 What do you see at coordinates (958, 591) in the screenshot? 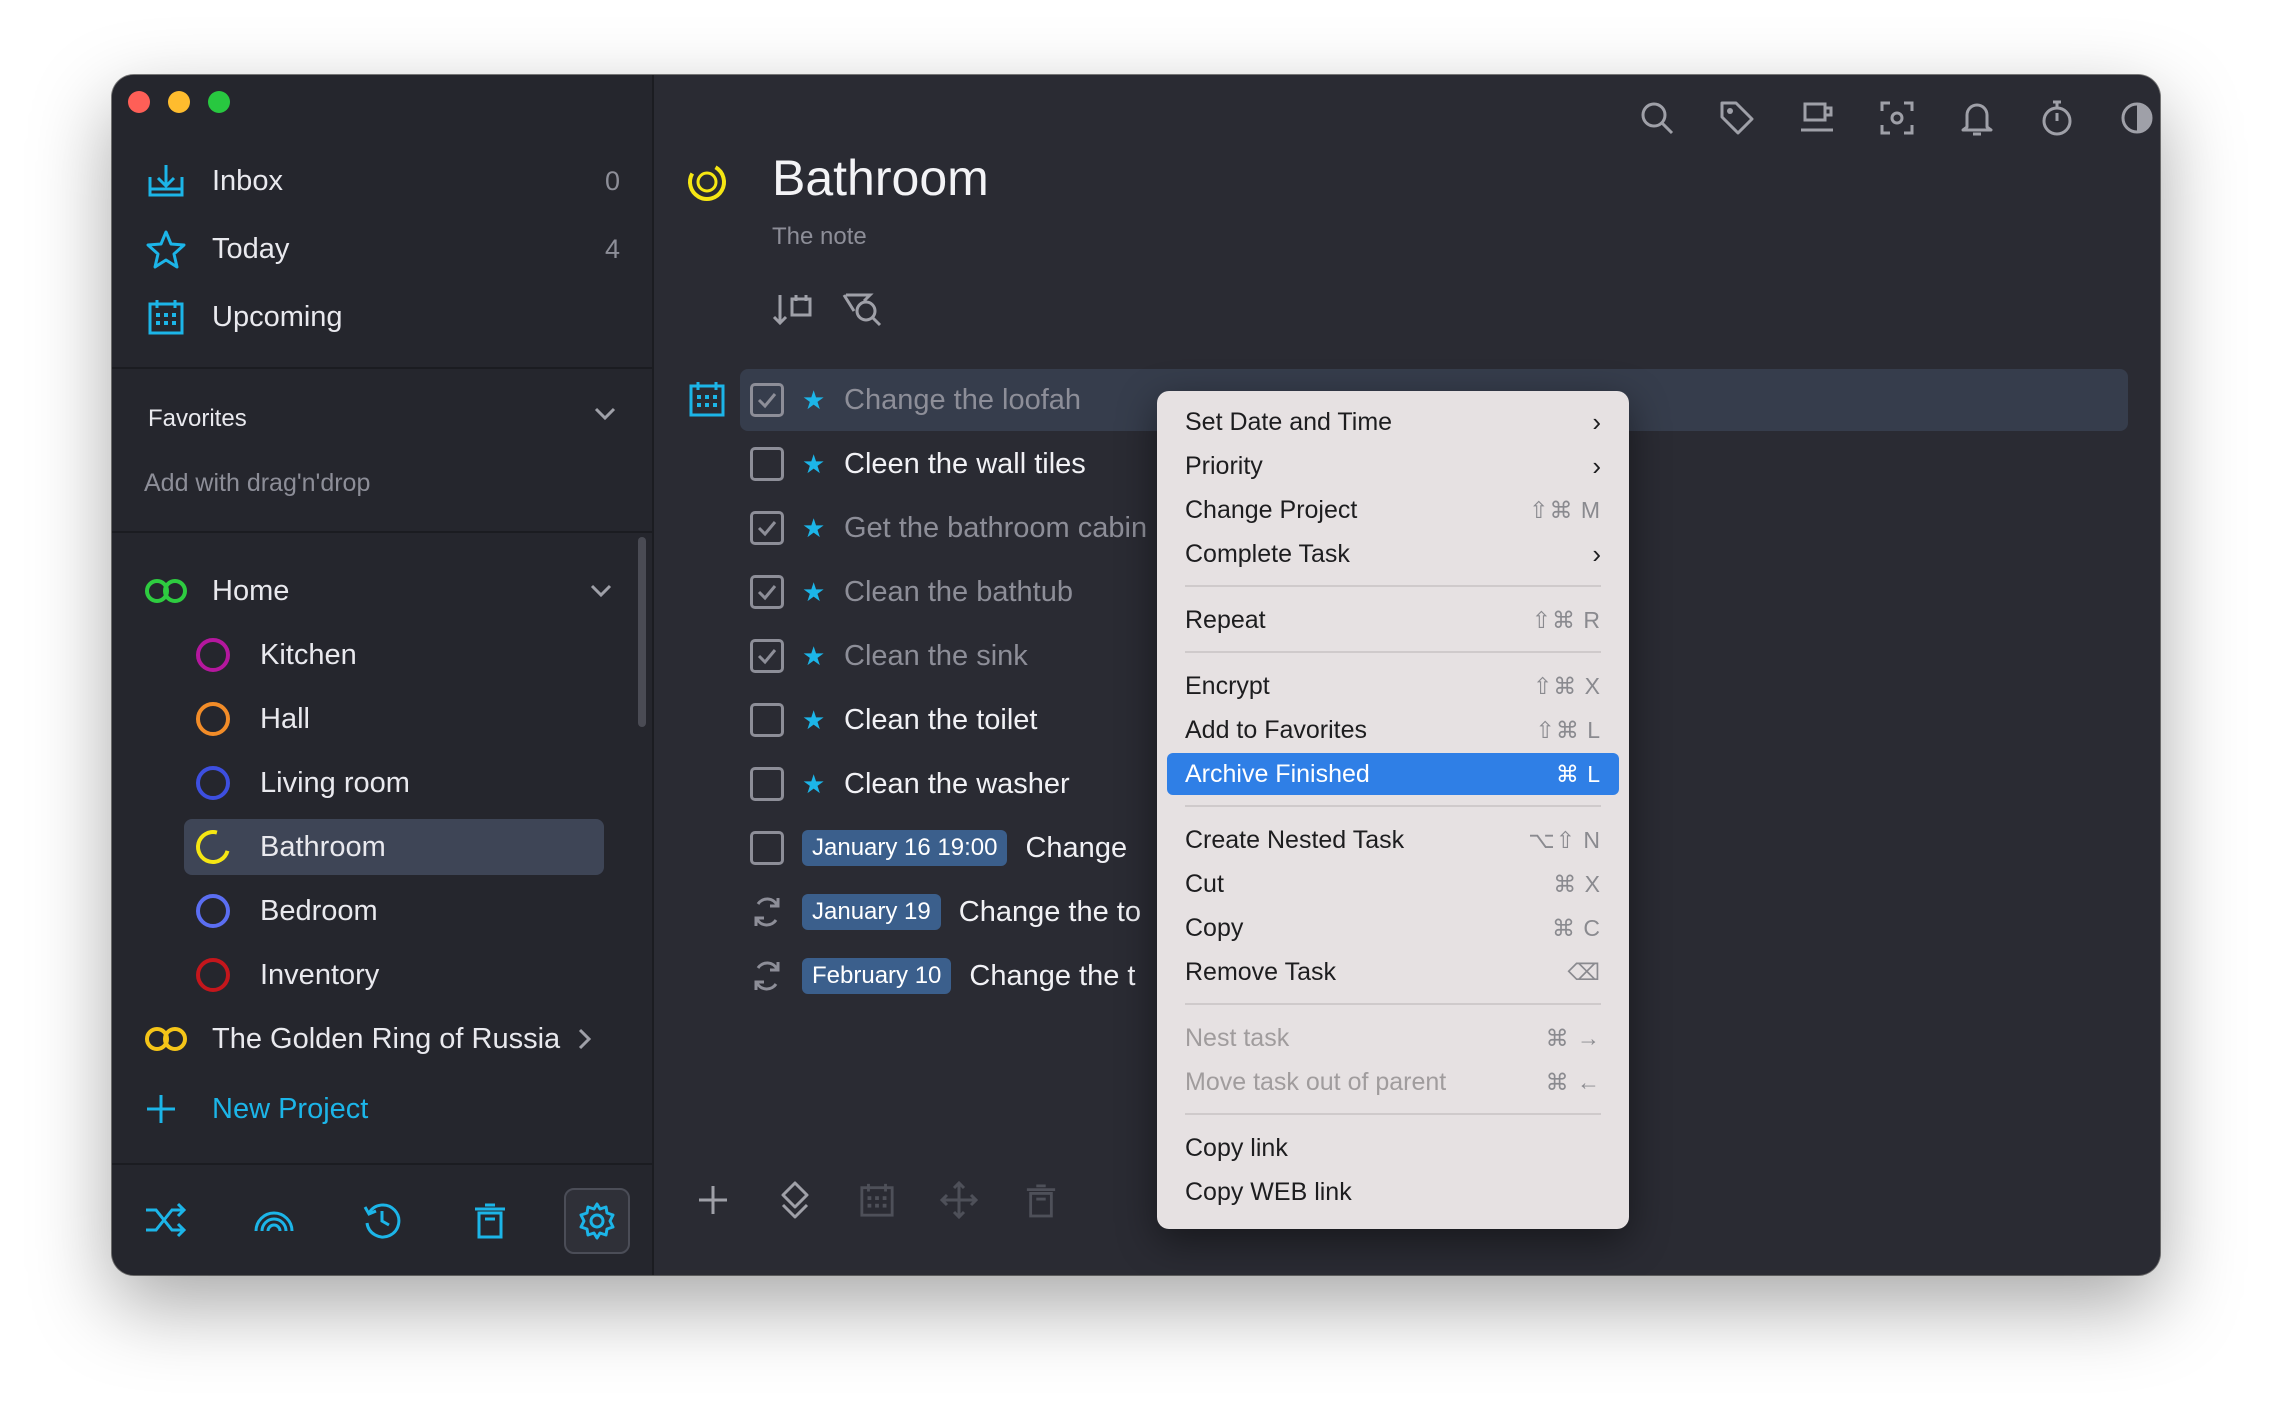
I see `task-title: Clean the bathtub` at bounding box center [958, 591].